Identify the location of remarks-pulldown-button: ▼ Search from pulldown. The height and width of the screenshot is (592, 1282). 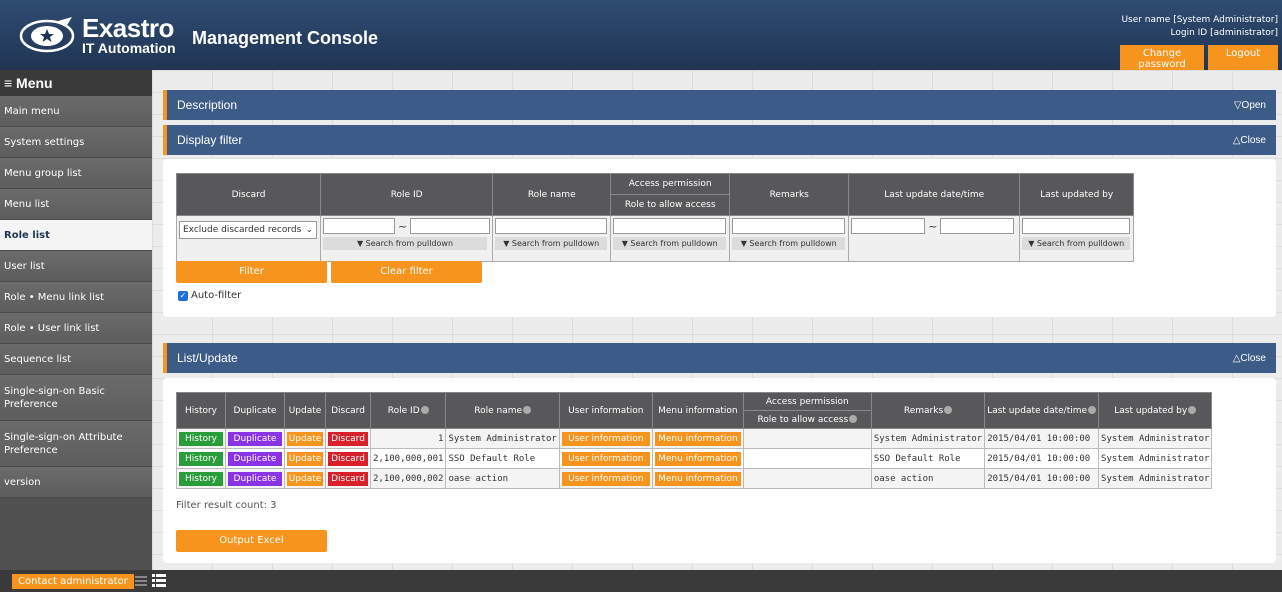
(789, 243).